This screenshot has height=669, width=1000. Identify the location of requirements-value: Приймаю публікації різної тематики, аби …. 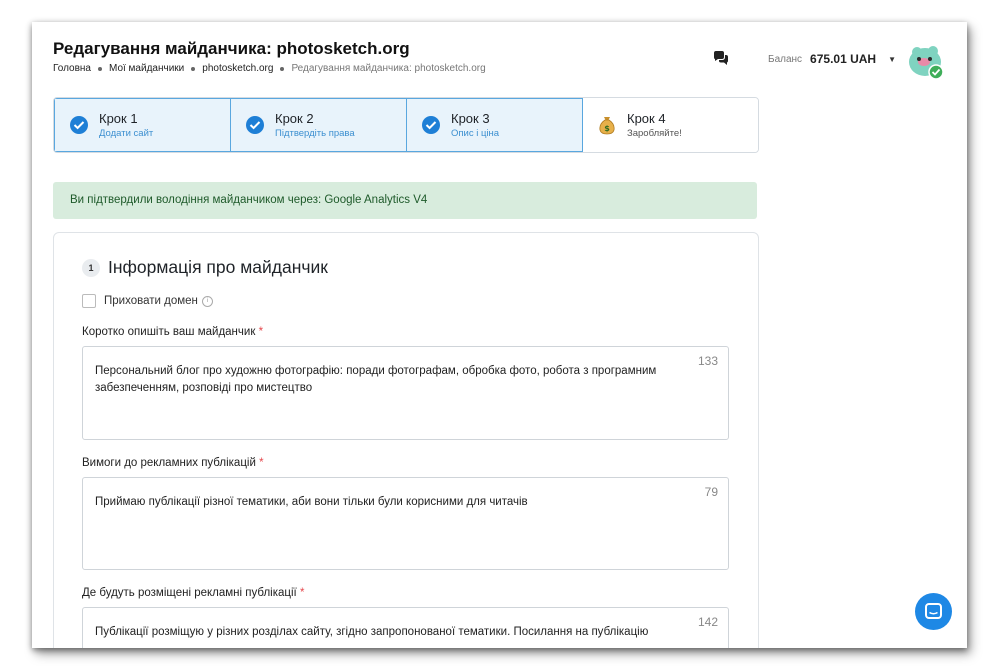
(311, 502).